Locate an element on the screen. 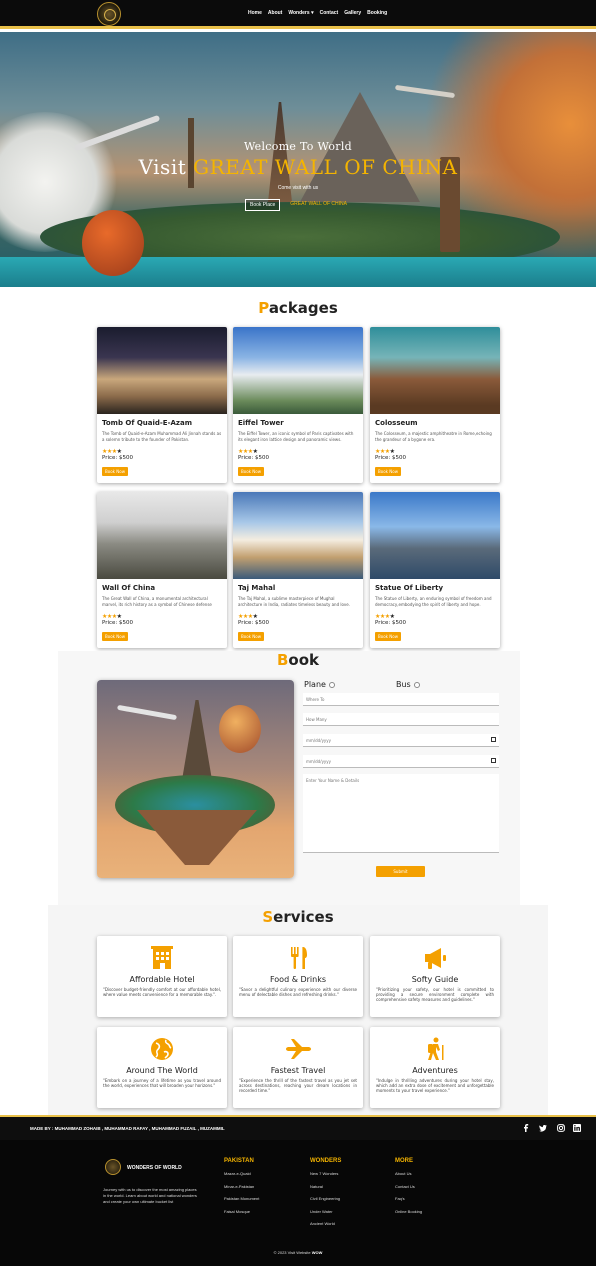  instagram-icon is located at coordinates (561, 1128).